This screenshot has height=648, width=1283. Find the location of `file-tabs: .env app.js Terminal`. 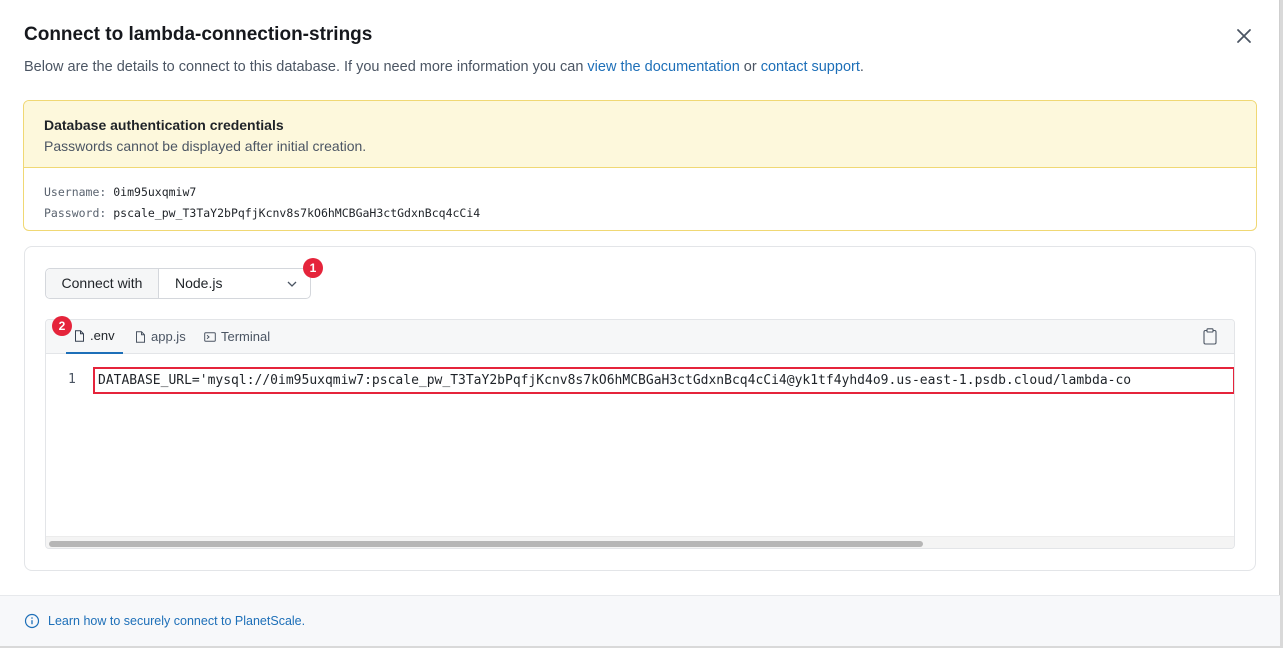

file-tabs: .env app.js Terminal is located at coordinates (640, 337).